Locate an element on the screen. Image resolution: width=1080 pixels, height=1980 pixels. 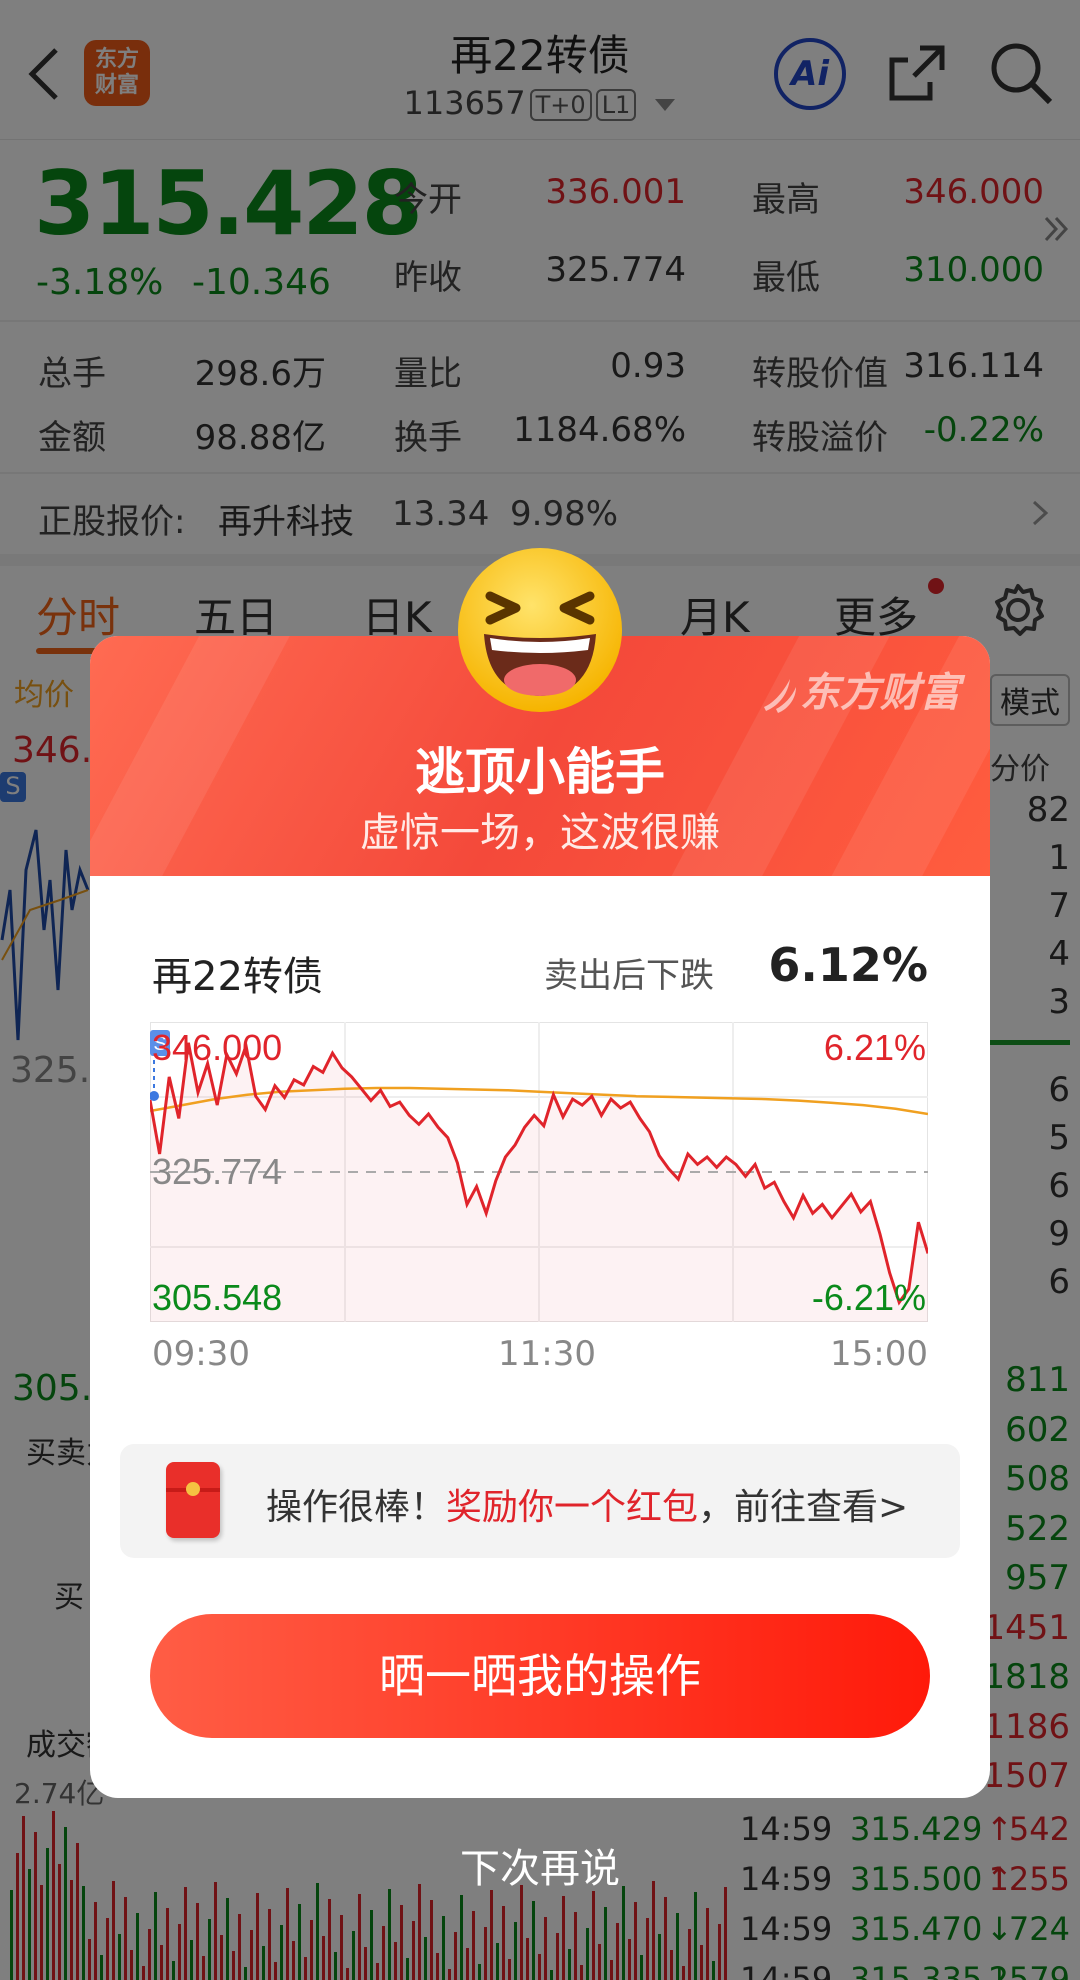
red-packet-banner: 操作很棒！奖励你一个红包，前往查看> is located at coordinates (540, 1501).